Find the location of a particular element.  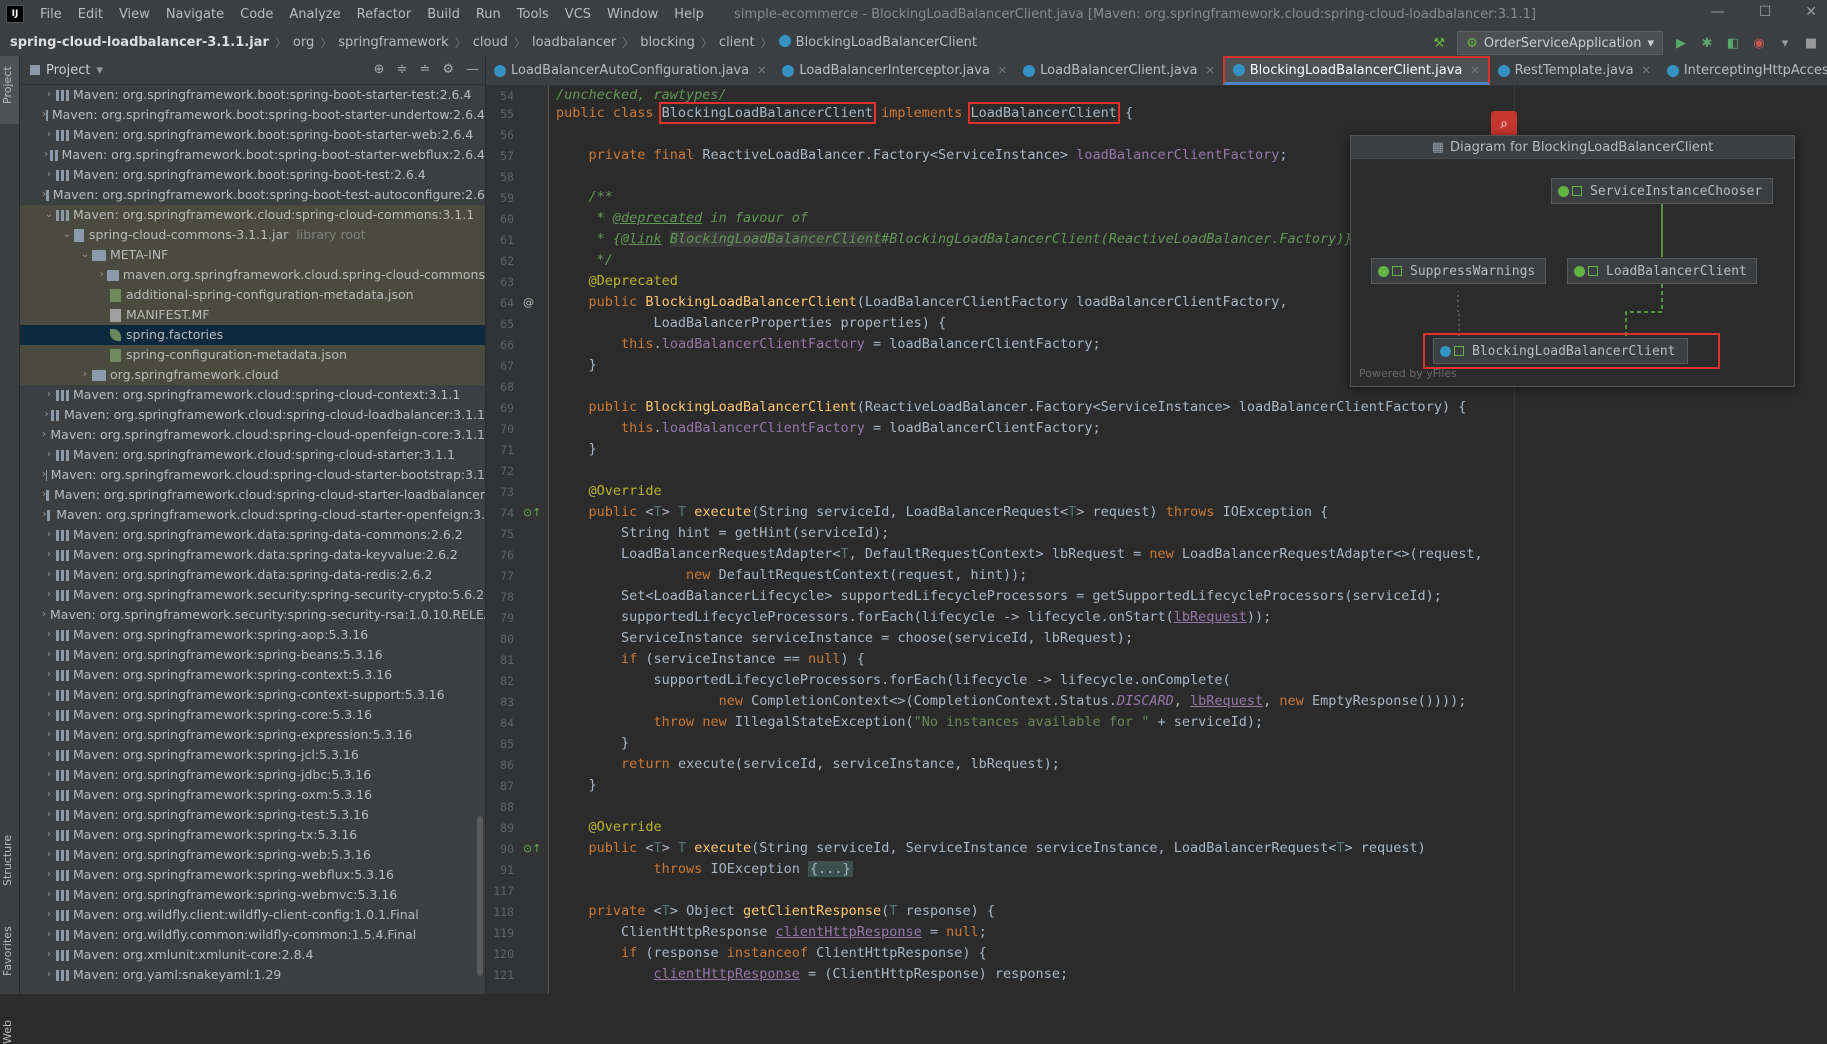

breadcrumb-class: BlockingLoadBalancerClient is located at coordinates (878, 42).